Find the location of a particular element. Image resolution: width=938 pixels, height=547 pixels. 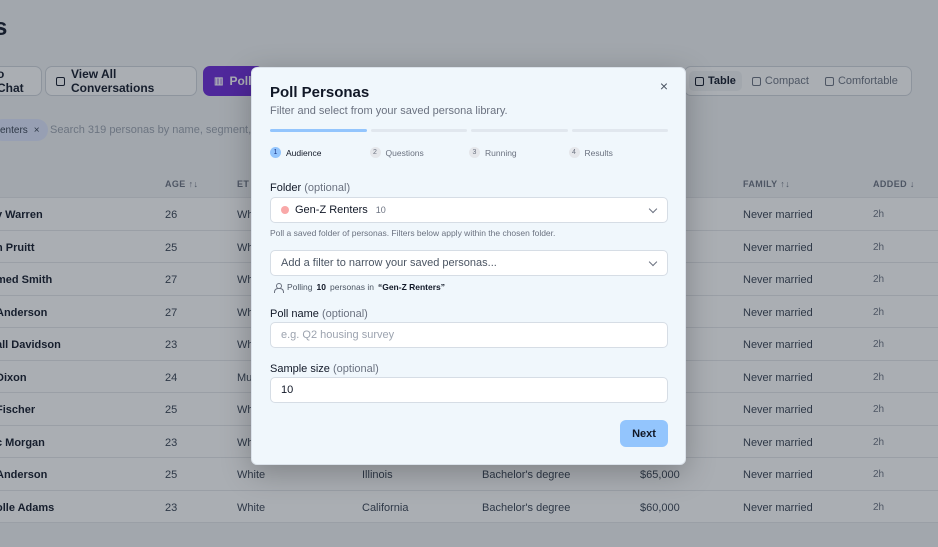

step-number: 1 is located at coordinates (275, 152).